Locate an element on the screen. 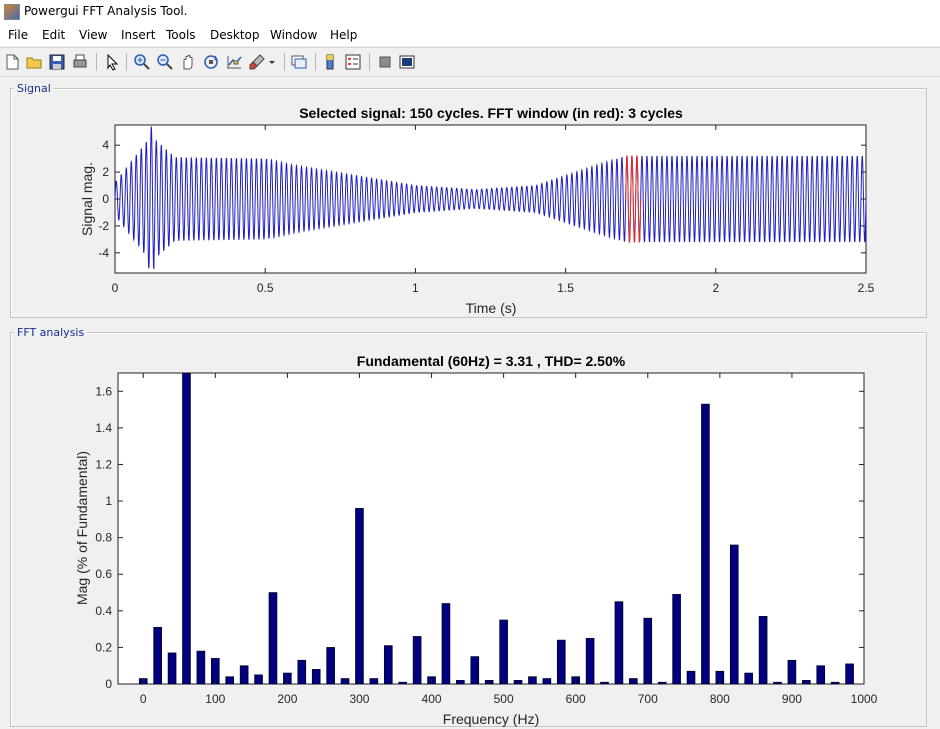  fft-xtick-label: 600 is located at coordinates (576, 699).